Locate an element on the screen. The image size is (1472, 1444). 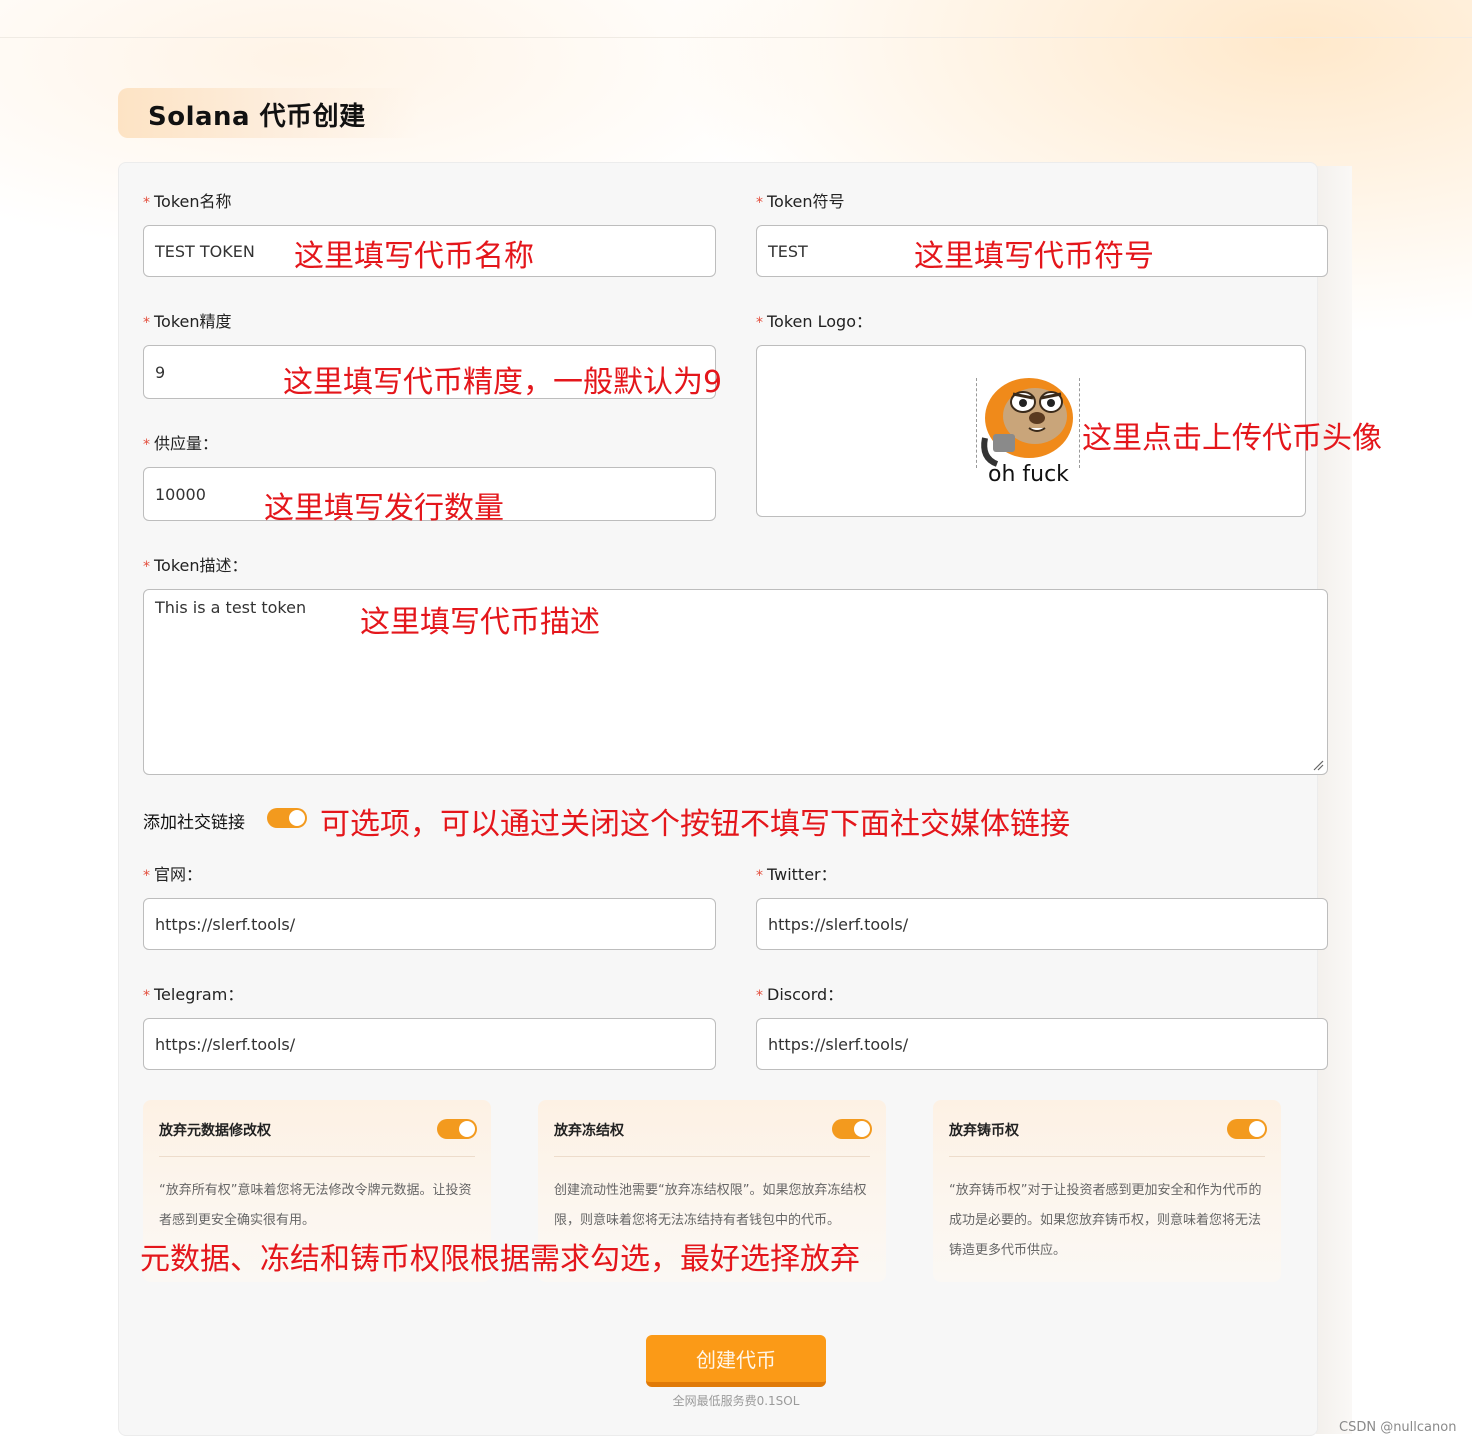
twitter-value: https://slerf.tools/ is located at coordinates (838, 924).